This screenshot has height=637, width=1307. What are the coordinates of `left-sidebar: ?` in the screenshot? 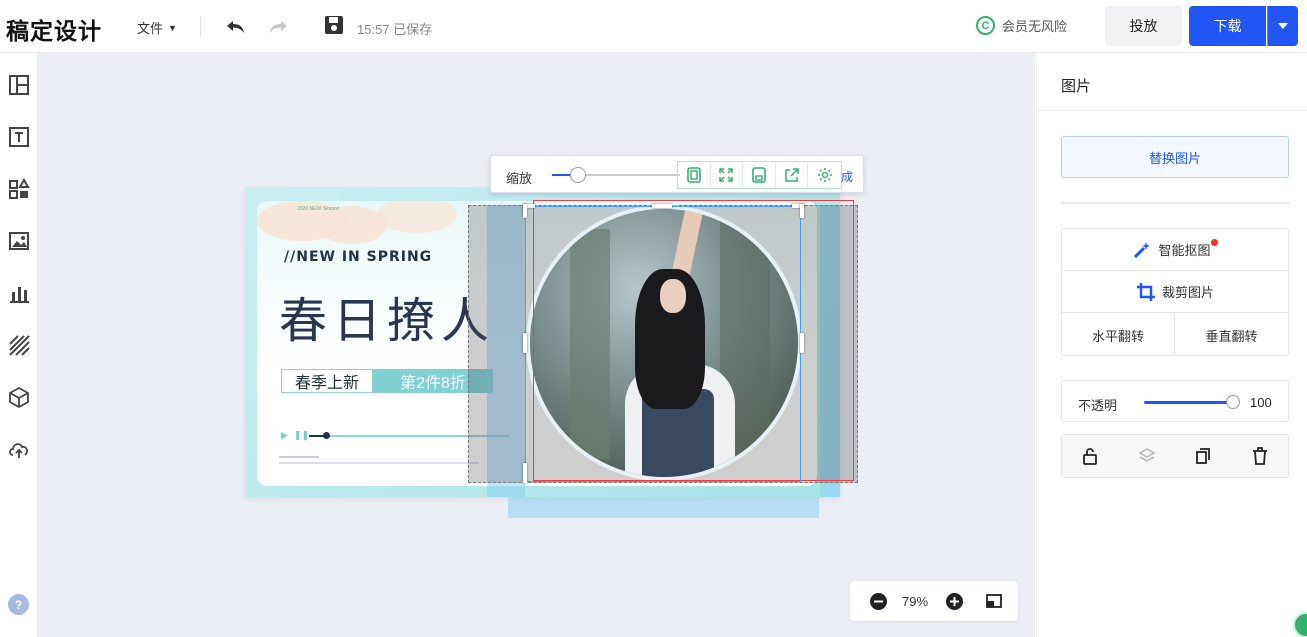 It's located at (19, 345).